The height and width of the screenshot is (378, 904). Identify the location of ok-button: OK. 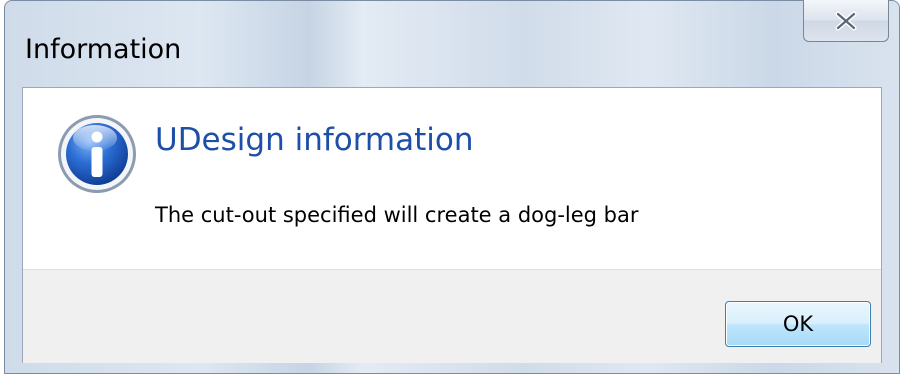
(798, 324).